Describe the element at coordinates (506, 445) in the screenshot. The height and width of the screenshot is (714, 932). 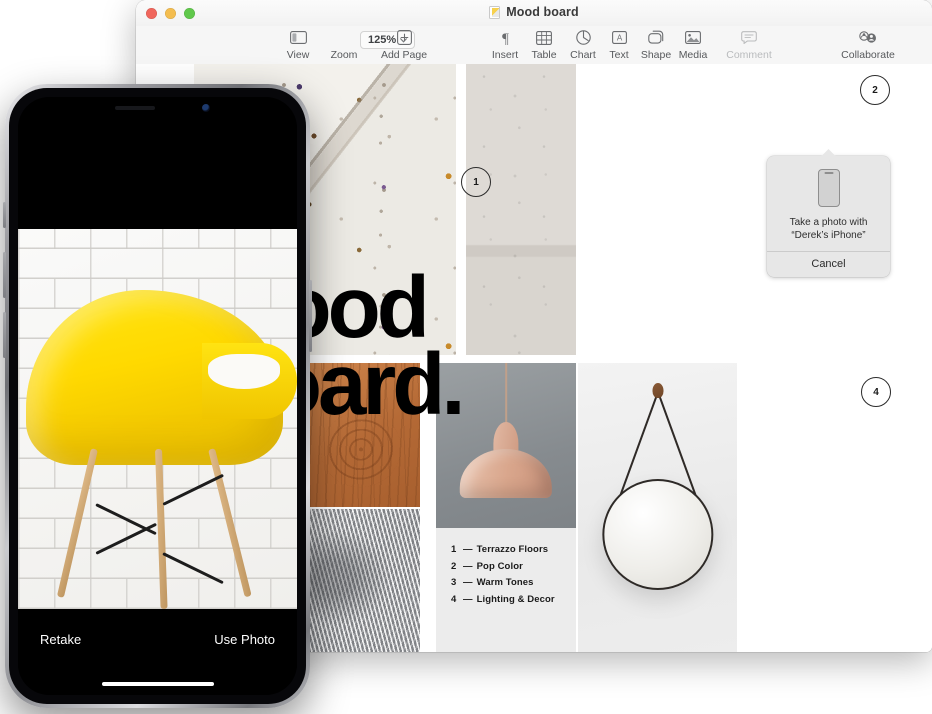
I see `tile-pendant-lamp` at that location.